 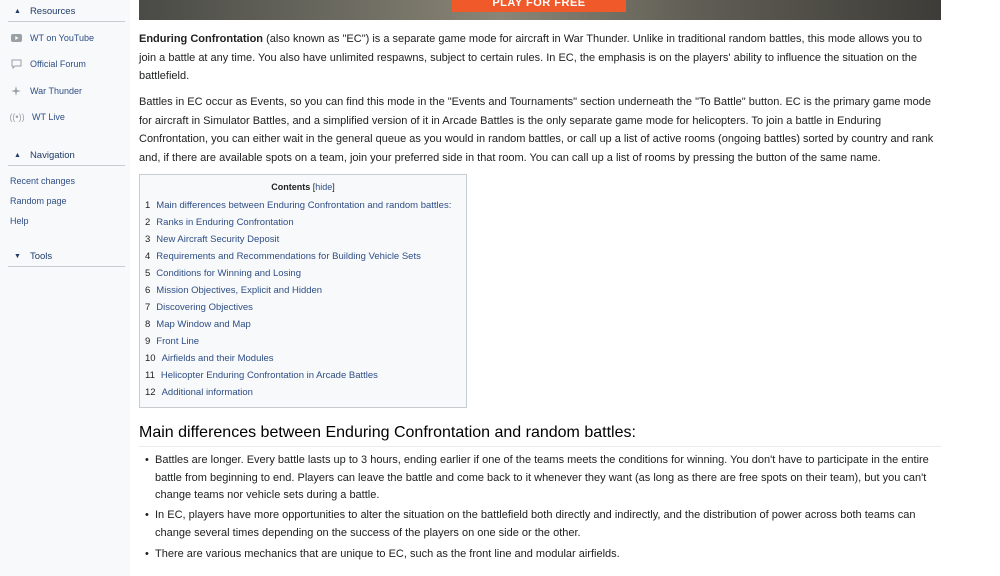 I want to click on live-icon: ((•)), so click(x=17, y=117).